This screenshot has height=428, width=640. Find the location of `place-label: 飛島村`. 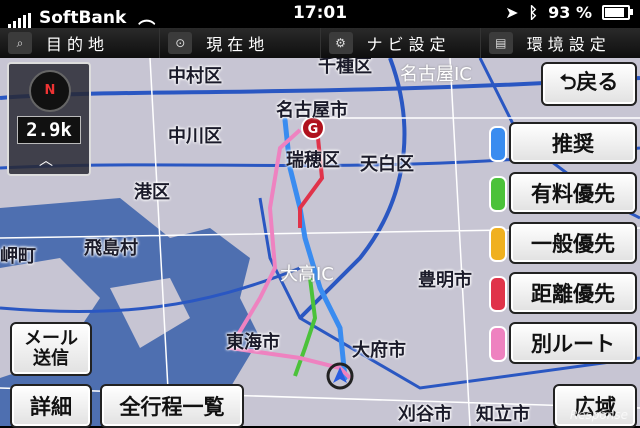

place-label: 飛島村 is located at coordinates (111, 248).